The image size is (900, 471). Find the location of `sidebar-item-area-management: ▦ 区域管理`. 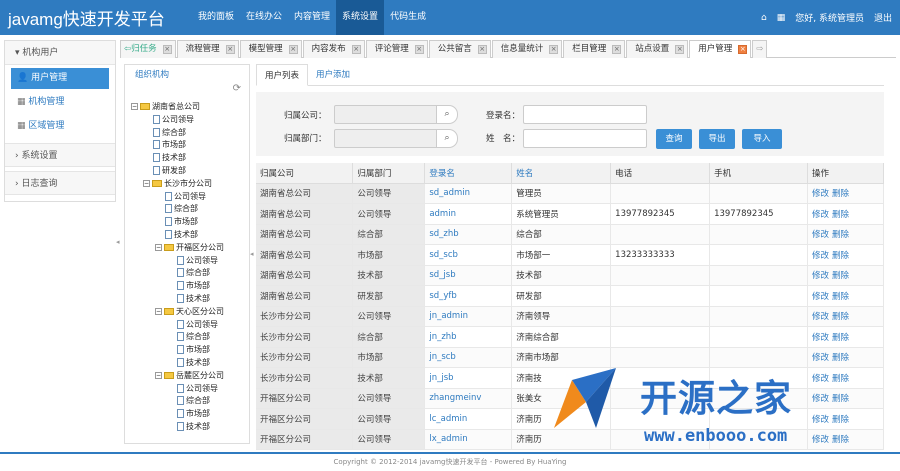

sidebar-item-area-management: ▦ 区域管理 is located at coordinates (60, 126).